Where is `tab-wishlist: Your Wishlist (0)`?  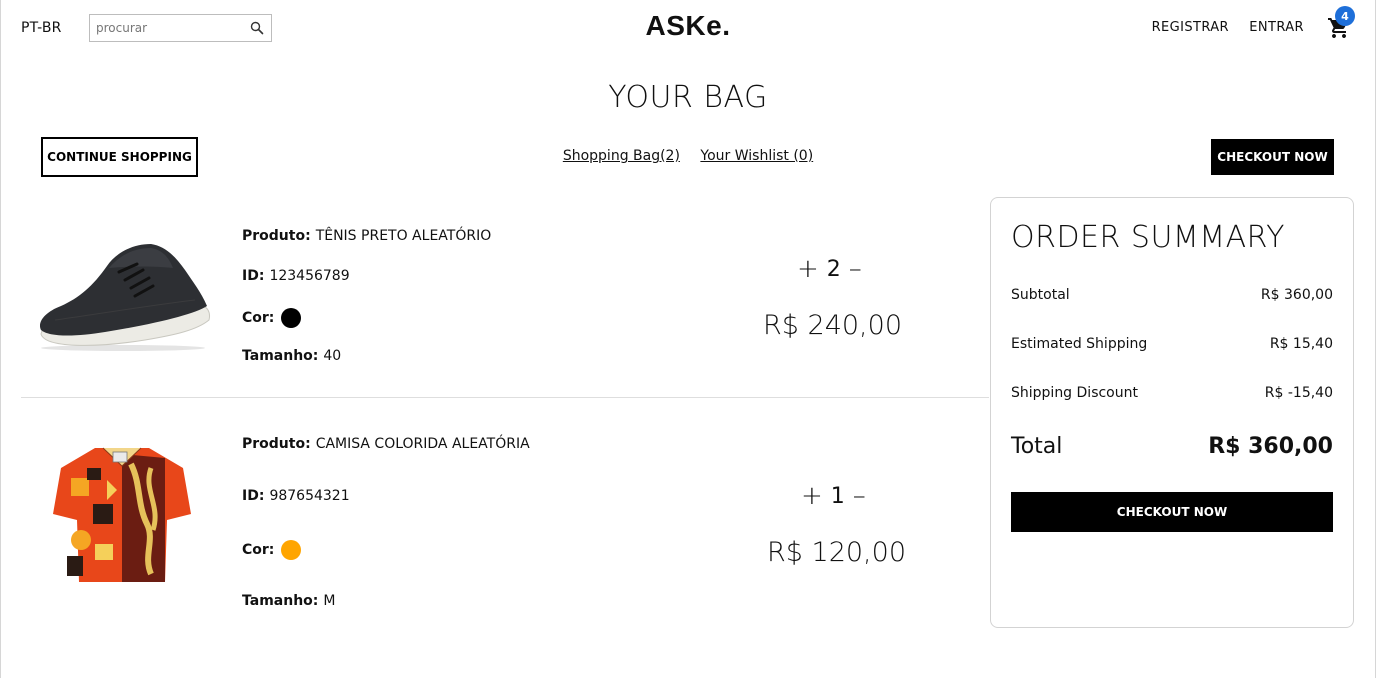
tab-wishlist: Your Wishlist (0) is located at coordinates (756, 156).